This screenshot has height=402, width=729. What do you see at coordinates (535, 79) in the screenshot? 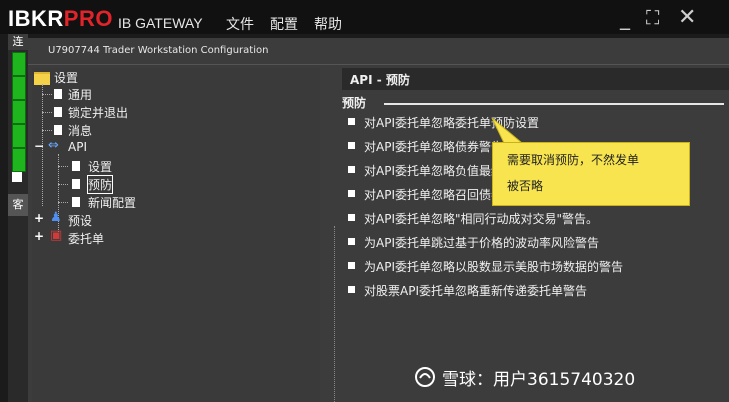
I see `panel-header: API - 预防` at bounding box center [535, 79].